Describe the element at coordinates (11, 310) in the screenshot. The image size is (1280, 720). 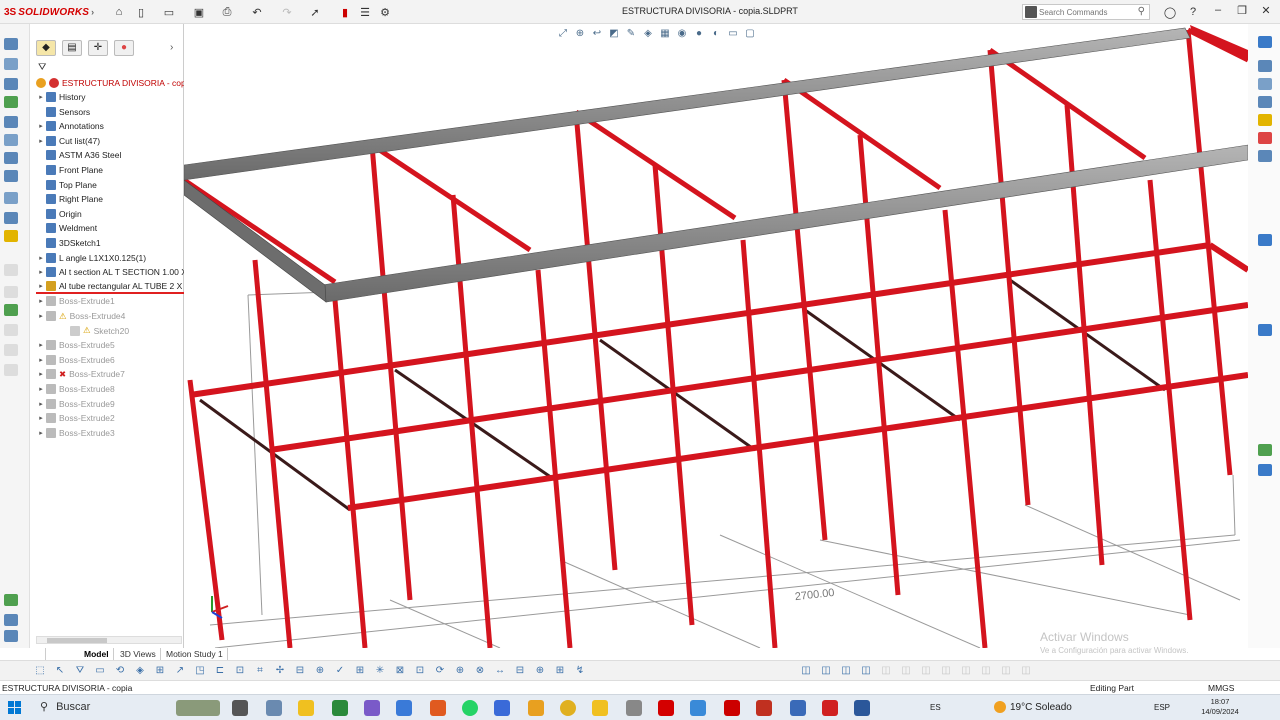
I see `mbd-icon` at that location.